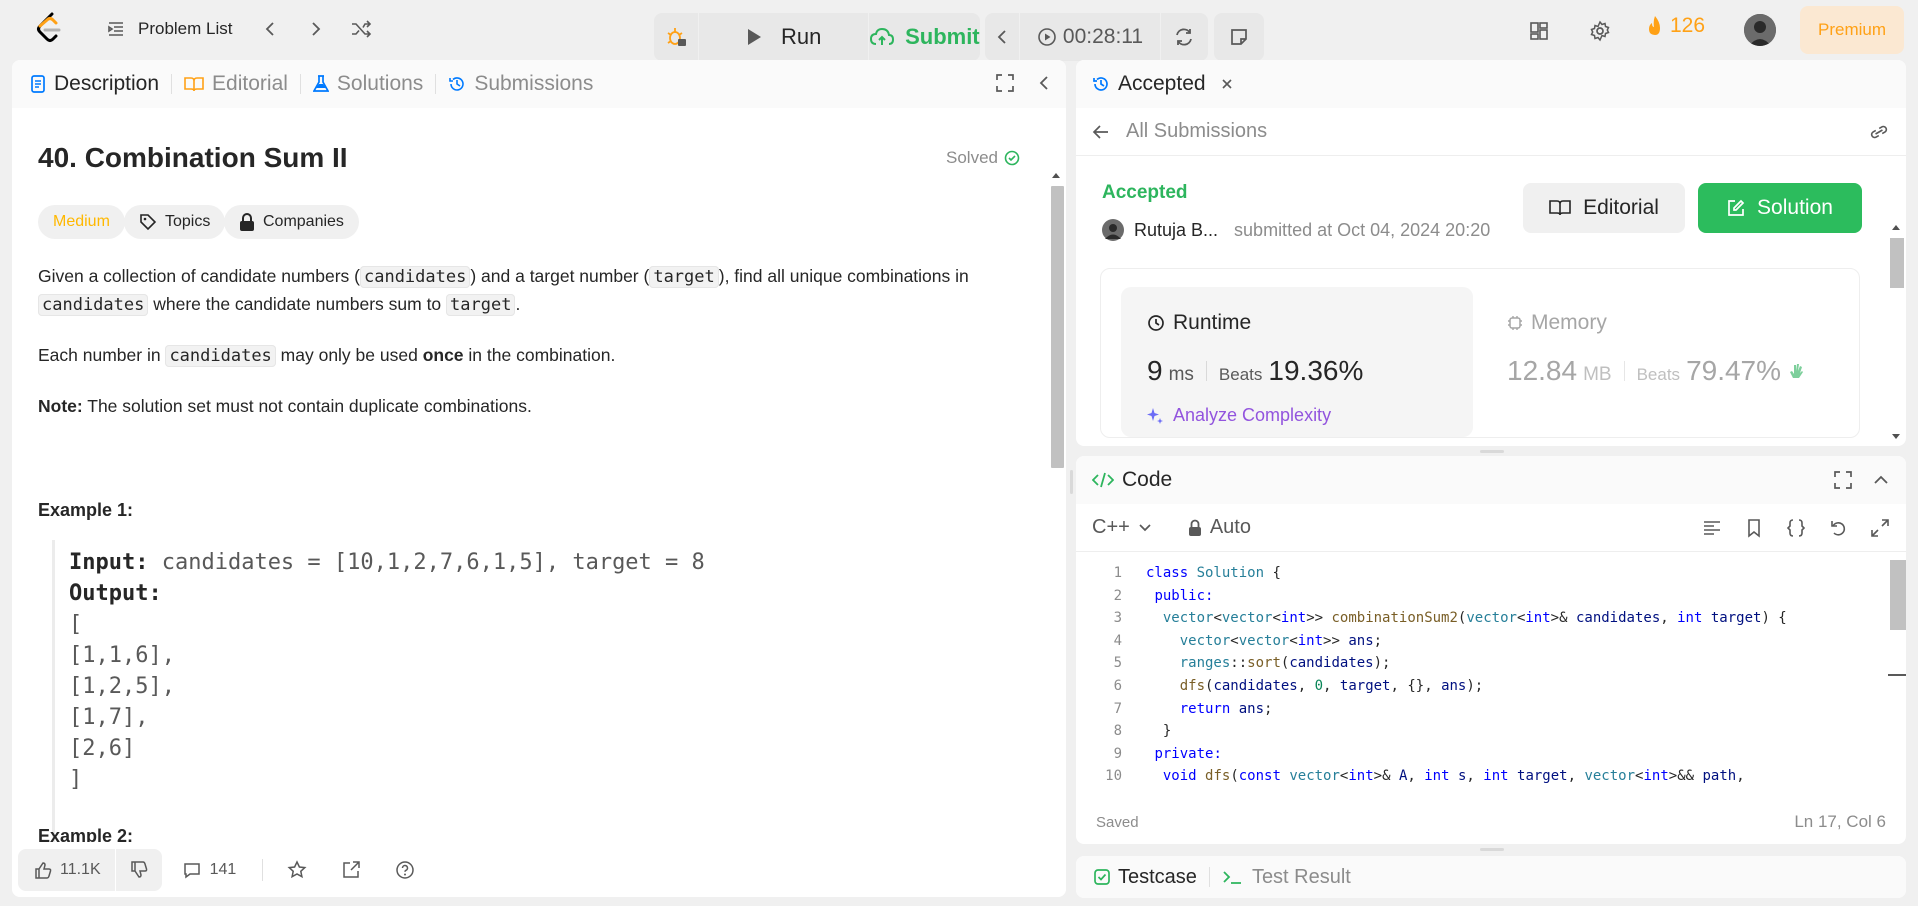  I want to click on result-scrollbar, so click(1895, 302).